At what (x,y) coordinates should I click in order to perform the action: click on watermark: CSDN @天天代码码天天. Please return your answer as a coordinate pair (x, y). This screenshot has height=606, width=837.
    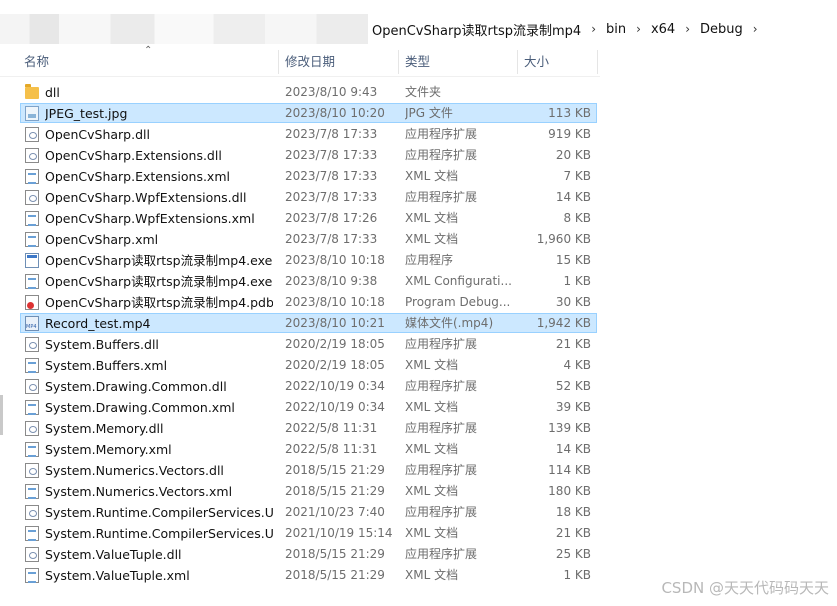
    Looking at the image, I should click on (745, 588).